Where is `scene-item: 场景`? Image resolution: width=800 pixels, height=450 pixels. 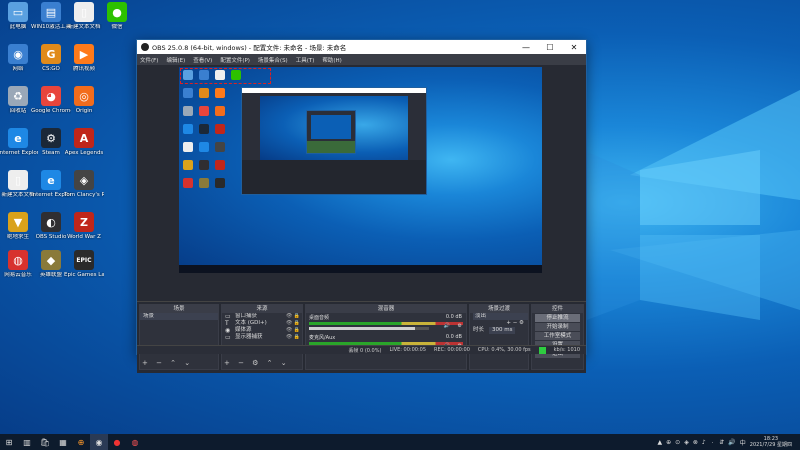
scene-item: 场景 is located at coordinates (179, 316).